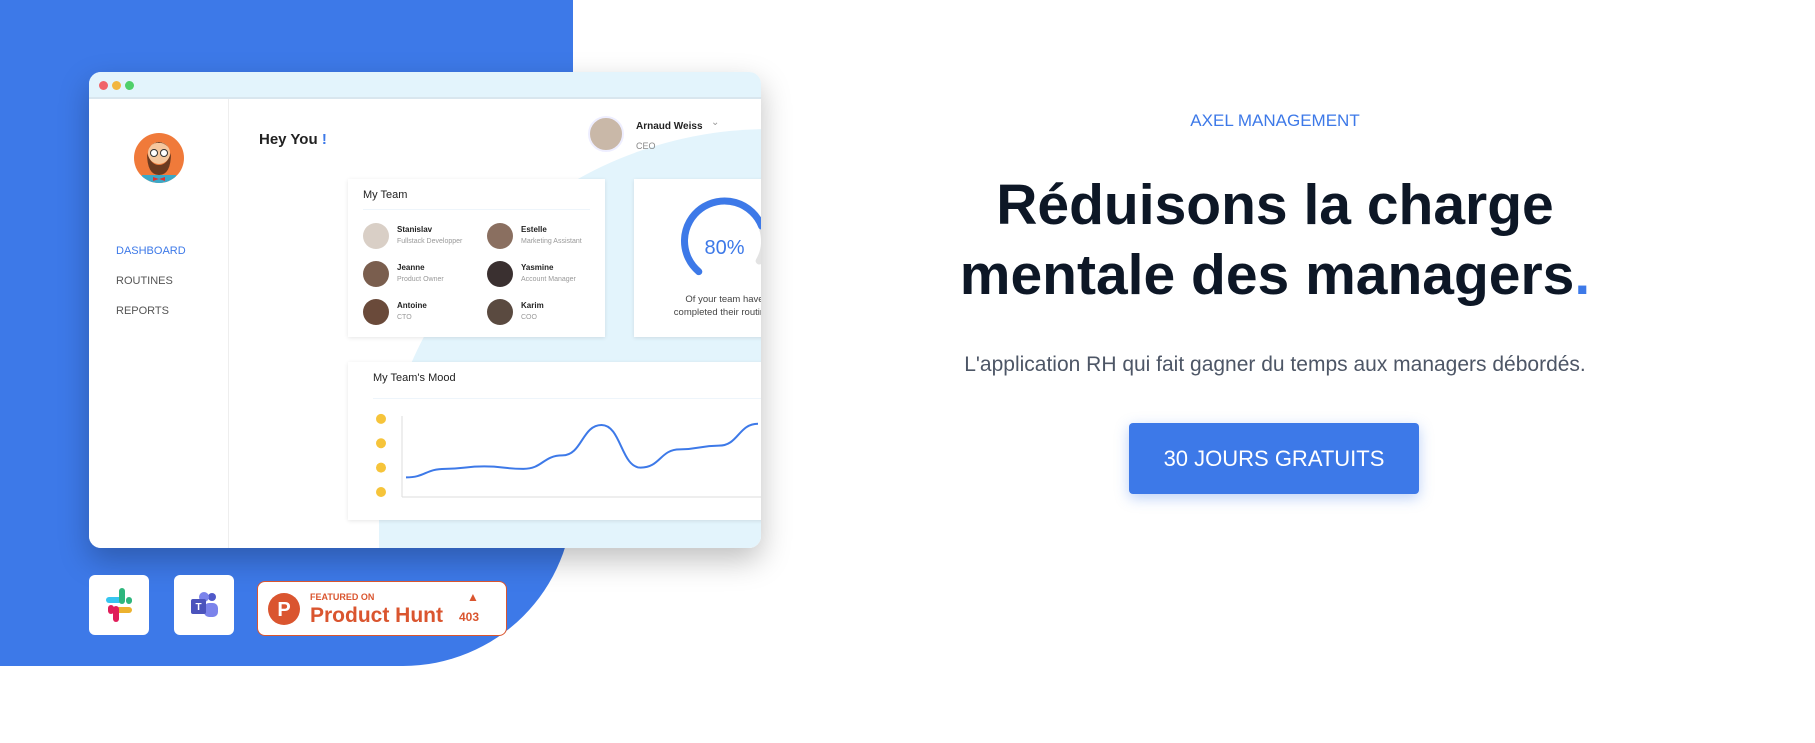 The width and height of the screenshot is (1815, 743). Describe the element at coordinates (1275, 205) in the screenshot. I see `headline-line: Réduisons la charge` at that location.